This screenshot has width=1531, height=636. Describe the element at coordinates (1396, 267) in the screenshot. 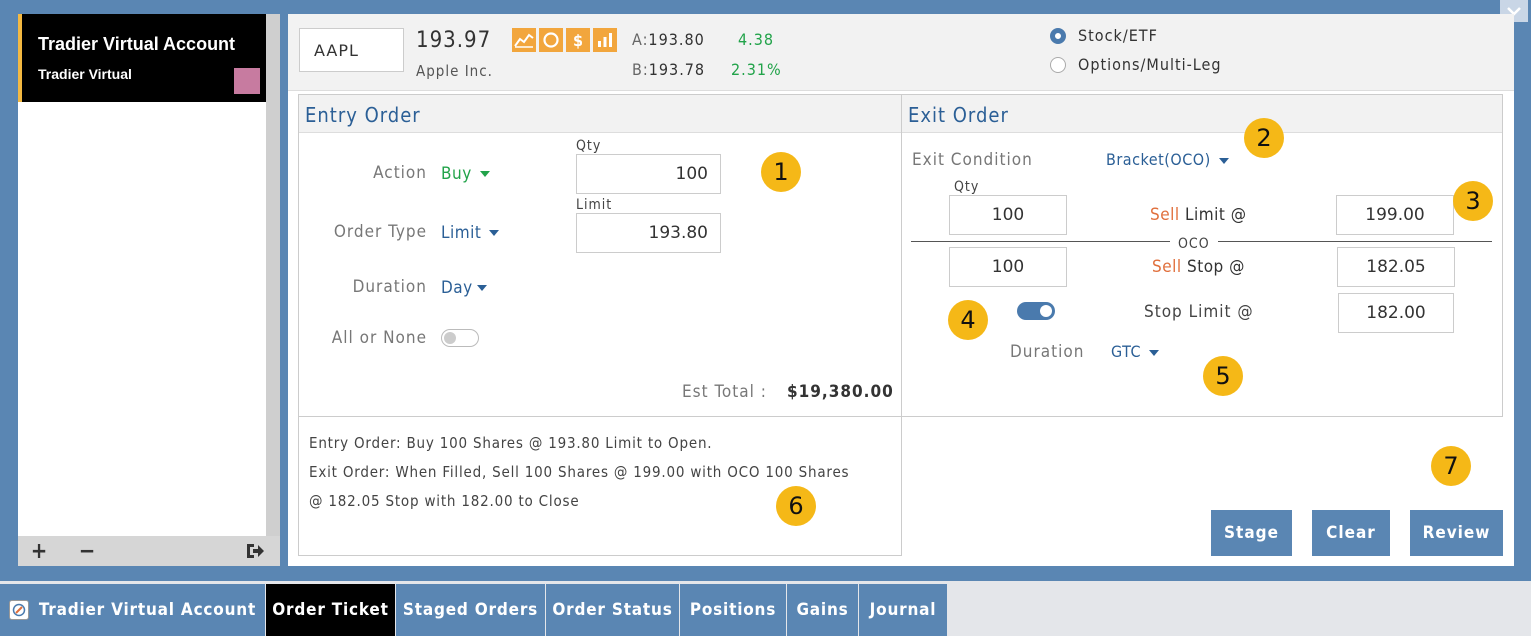

I see `exit-stop-price-input: 182.05` at that location.